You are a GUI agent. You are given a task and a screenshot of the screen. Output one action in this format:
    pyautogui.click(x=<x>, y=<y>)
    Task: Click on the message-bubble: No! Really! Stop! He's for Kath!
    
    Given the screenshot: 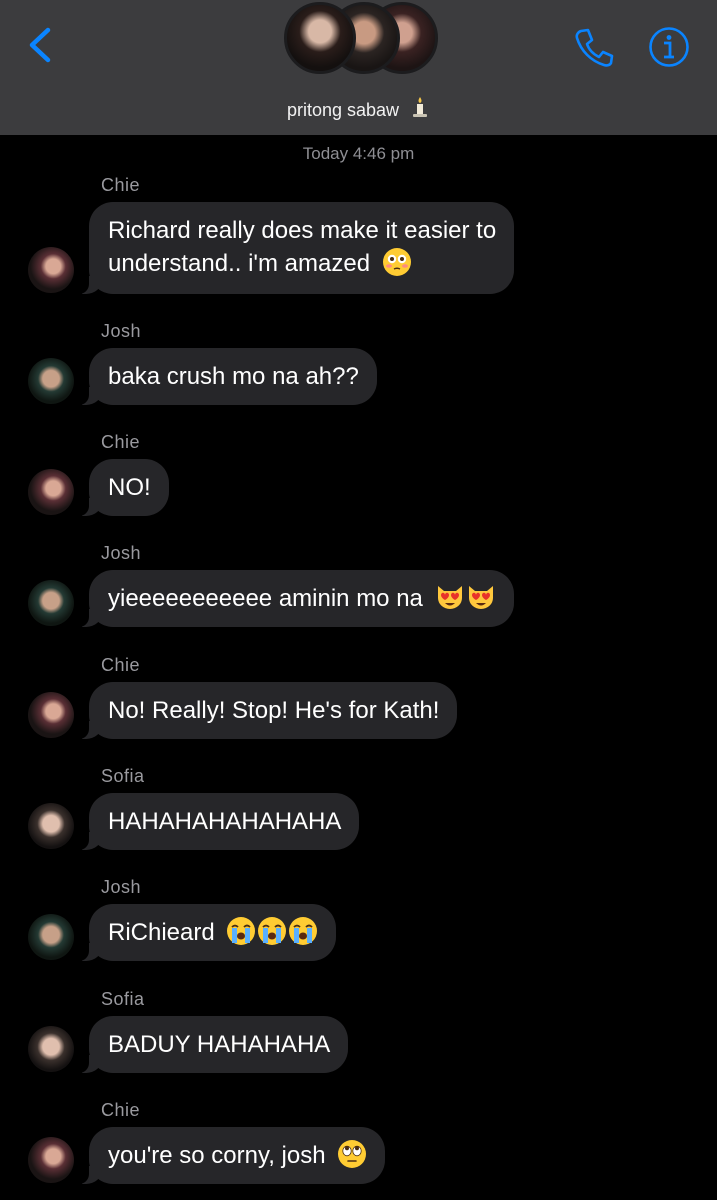 What is the action you would take?
    pyautogui.click(x=267, y=710)
    